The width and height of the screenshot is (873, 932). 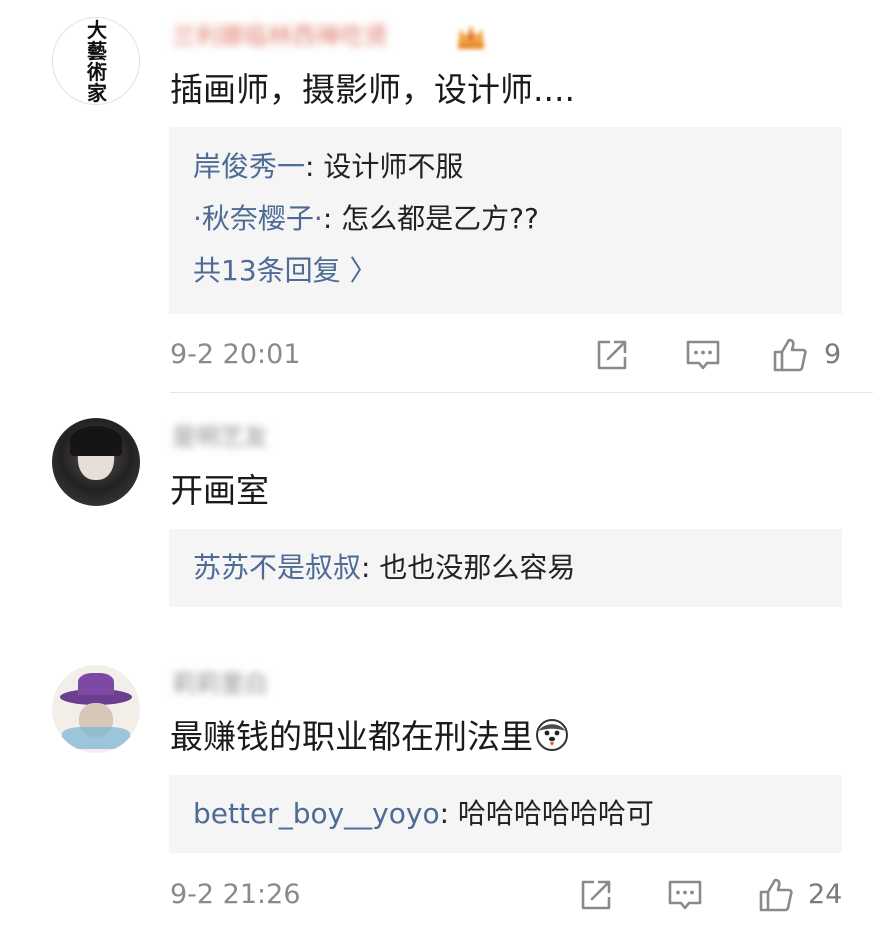 I want to click on comment-meta: 9-2 20:01 9, so click(x=436, y=355).